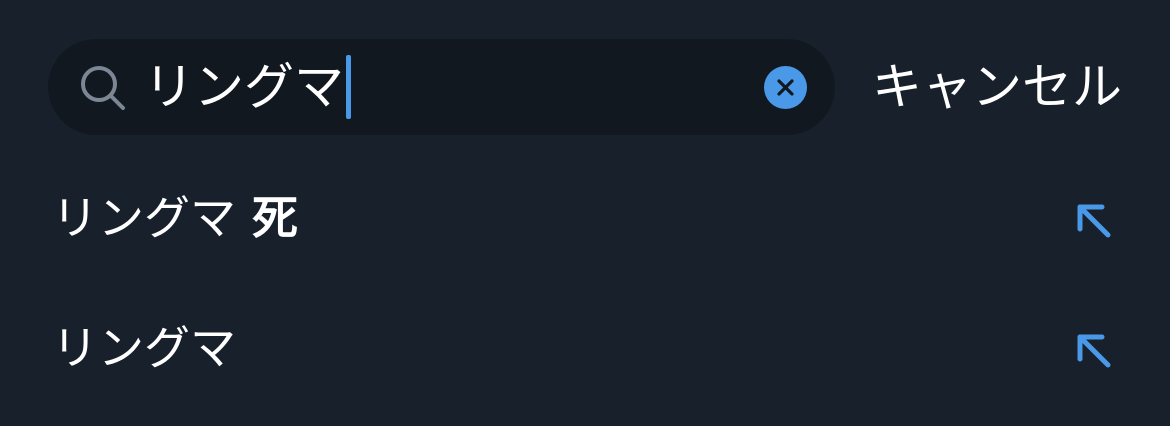 The image size is (1170, 426). I want to click on suggestion-label: リングマ 死, so click(175, 218).